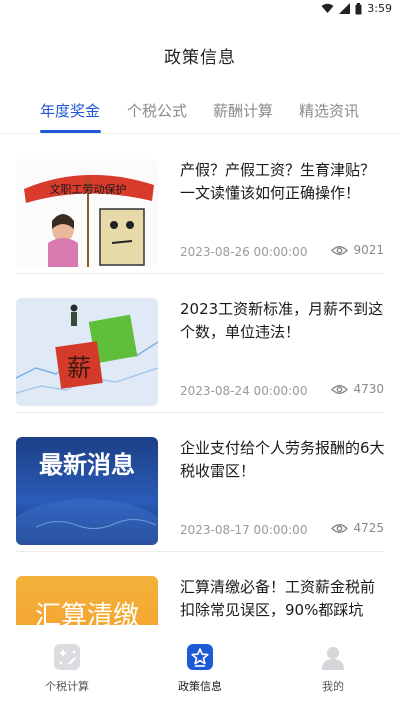 The image size is (400, 710). I want to click on tab-salary-calc: 薪酬计算, so click(243, 111).